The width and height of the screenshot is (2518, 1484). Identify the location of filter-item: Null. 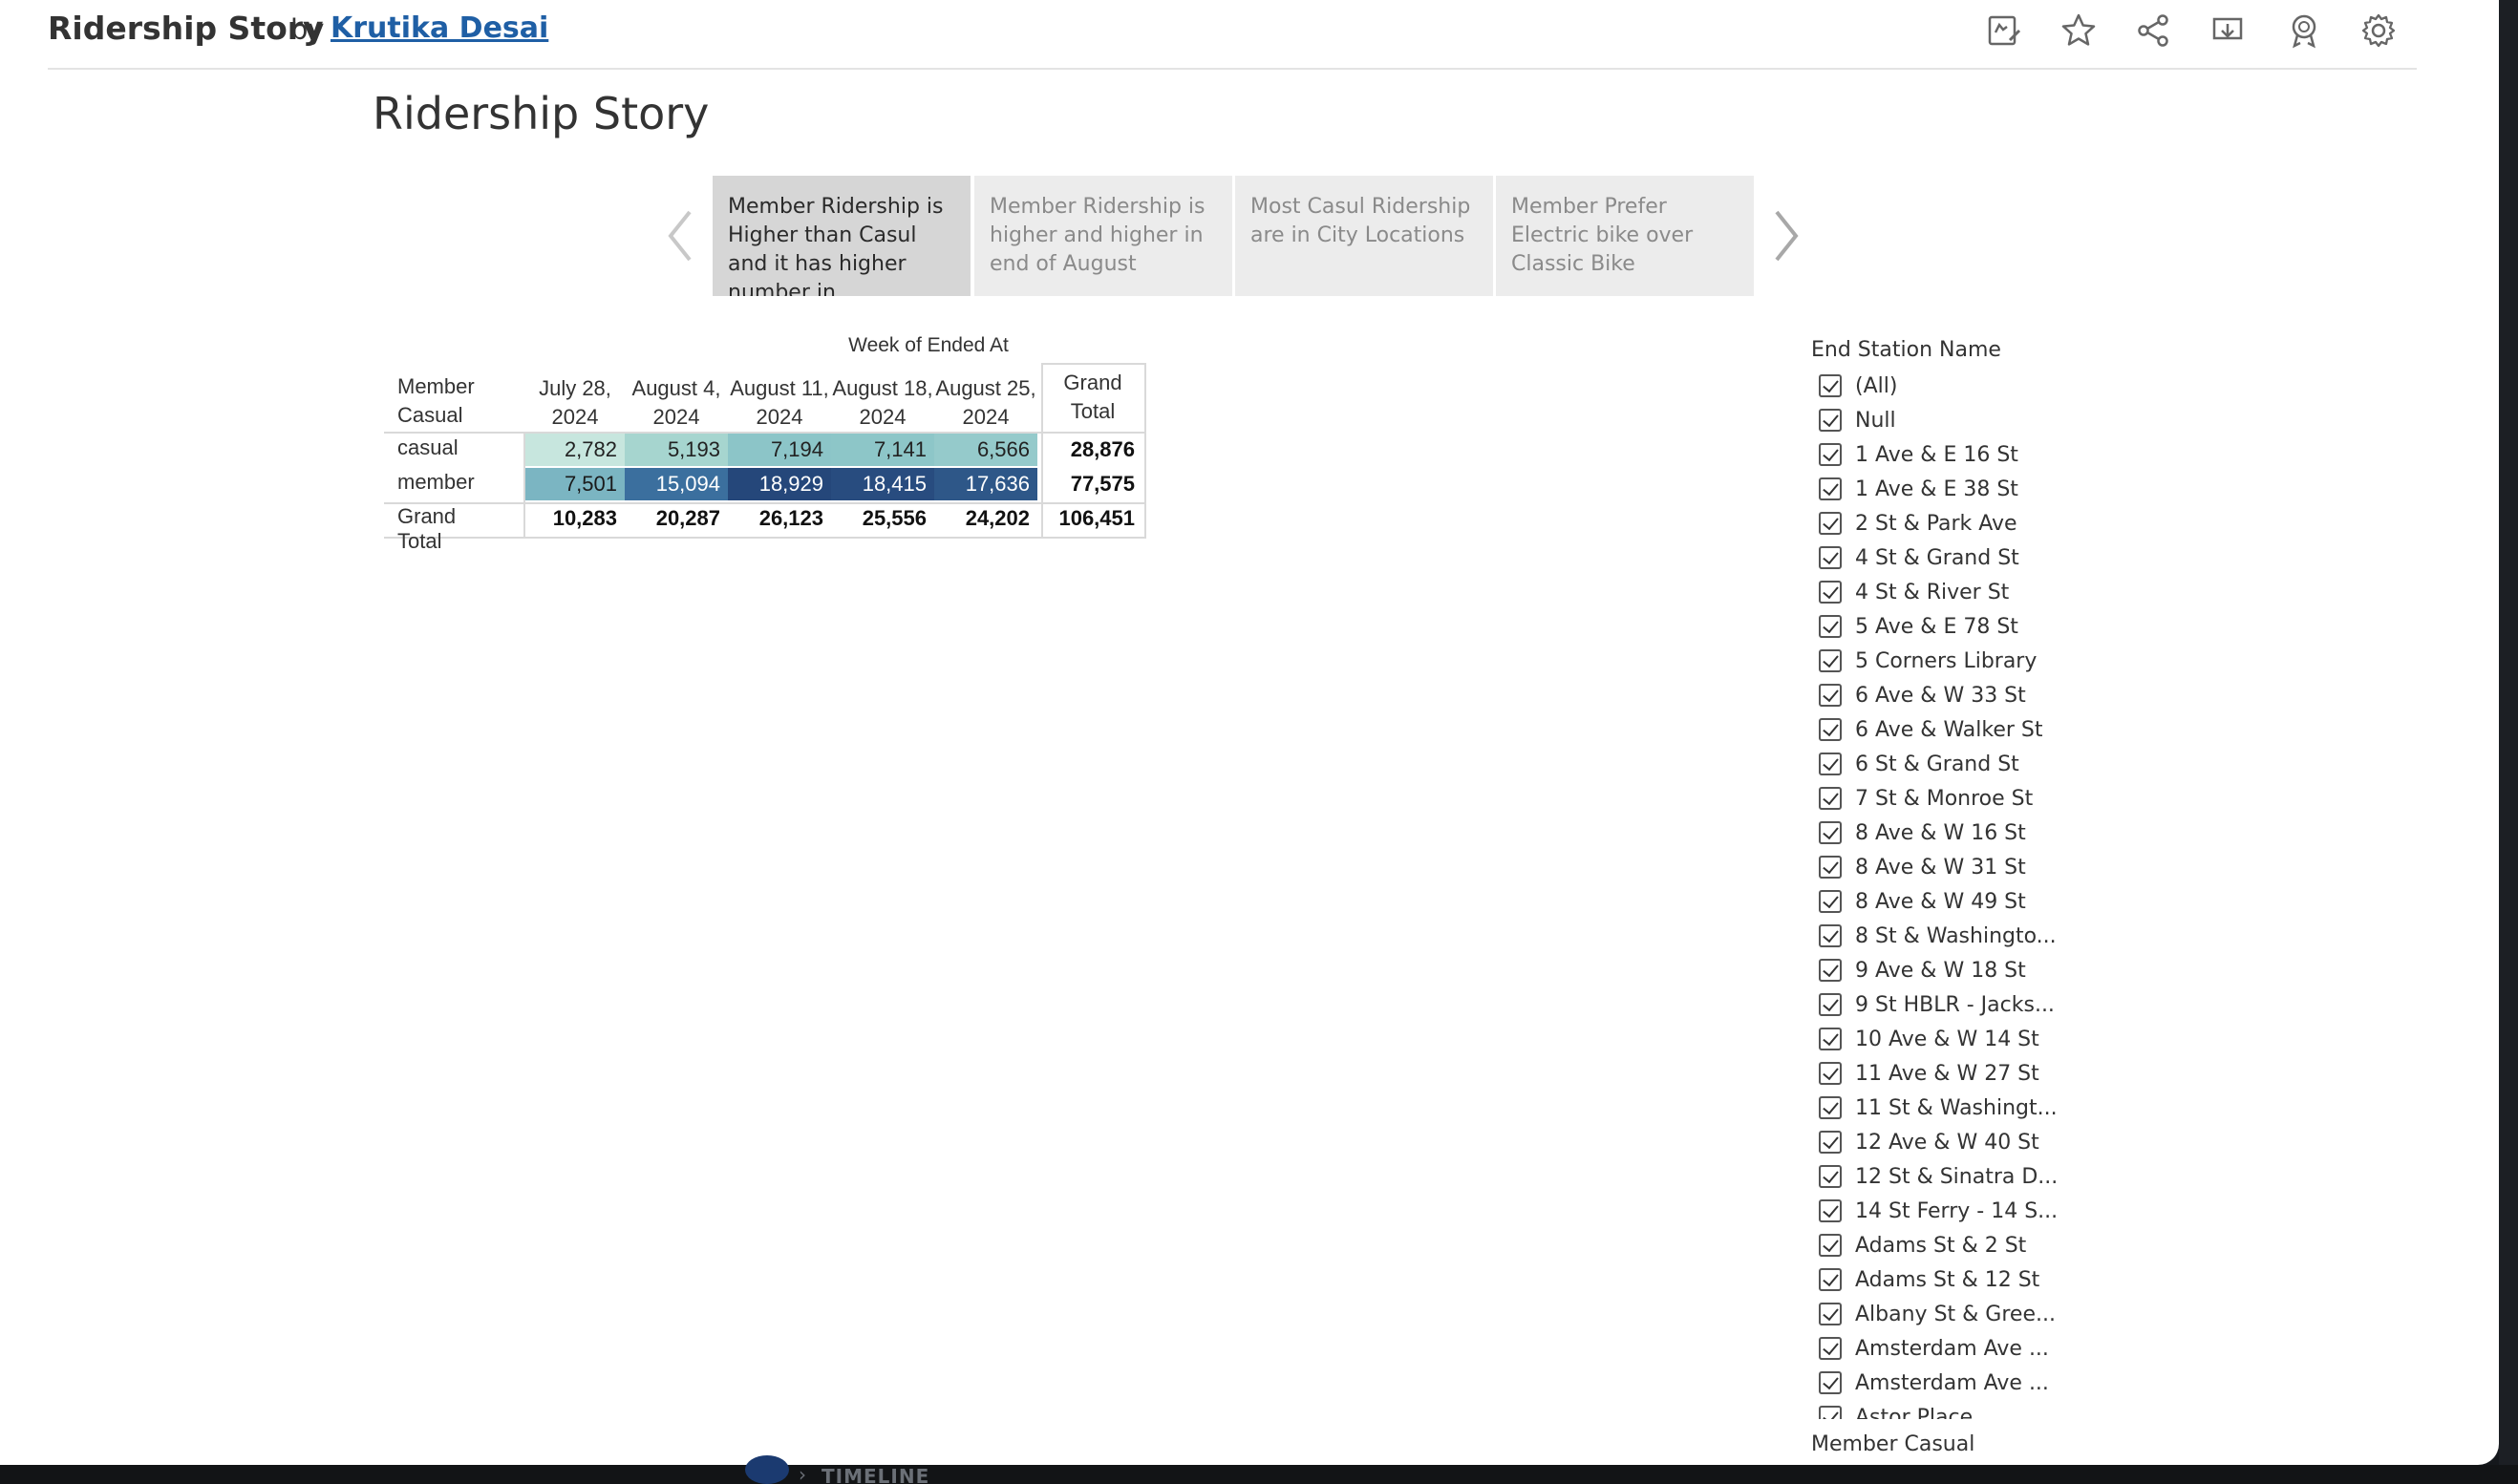
(1968, 420).